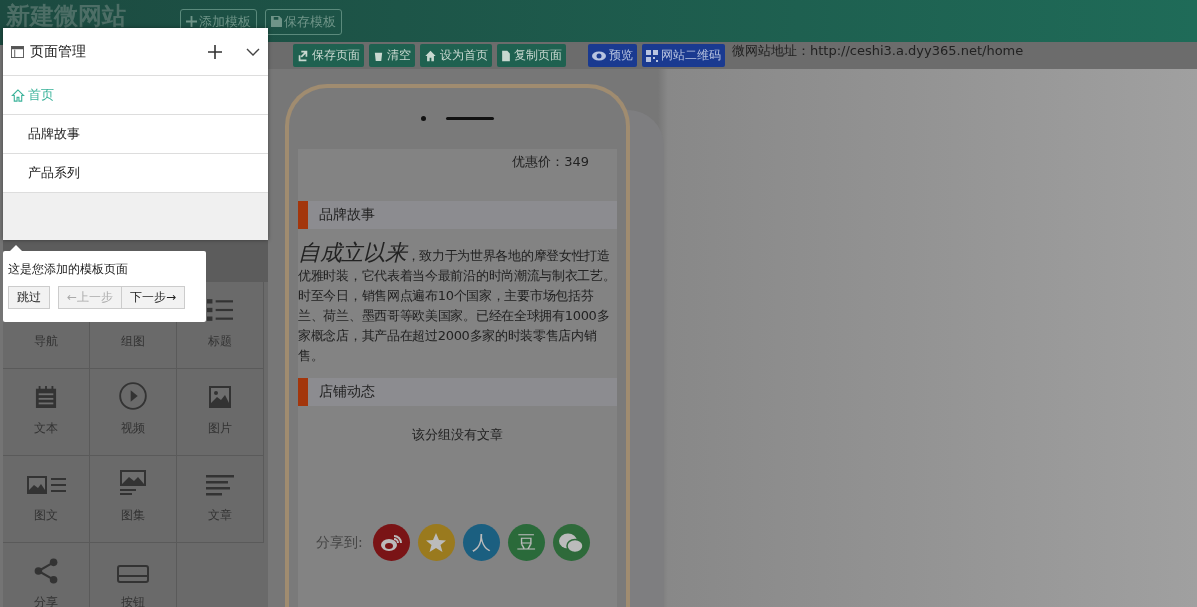 The image size is (1197, 607). Describe the element at coordinates (391, 542) in the screenshot. I see `weibo-share-icon` at that location.